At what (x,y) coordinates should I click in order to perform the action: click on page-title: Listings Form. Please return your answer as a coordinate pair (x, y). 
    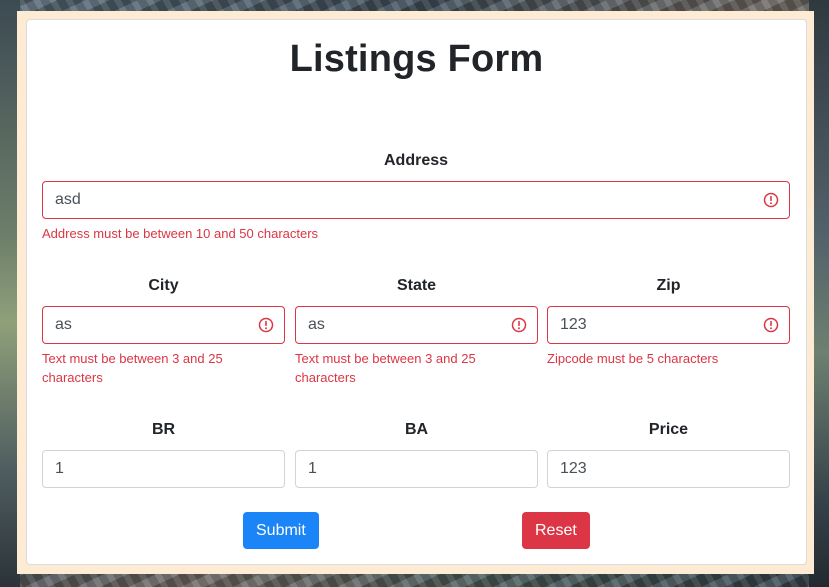
    Looking at the image, I should click on (416, 59).